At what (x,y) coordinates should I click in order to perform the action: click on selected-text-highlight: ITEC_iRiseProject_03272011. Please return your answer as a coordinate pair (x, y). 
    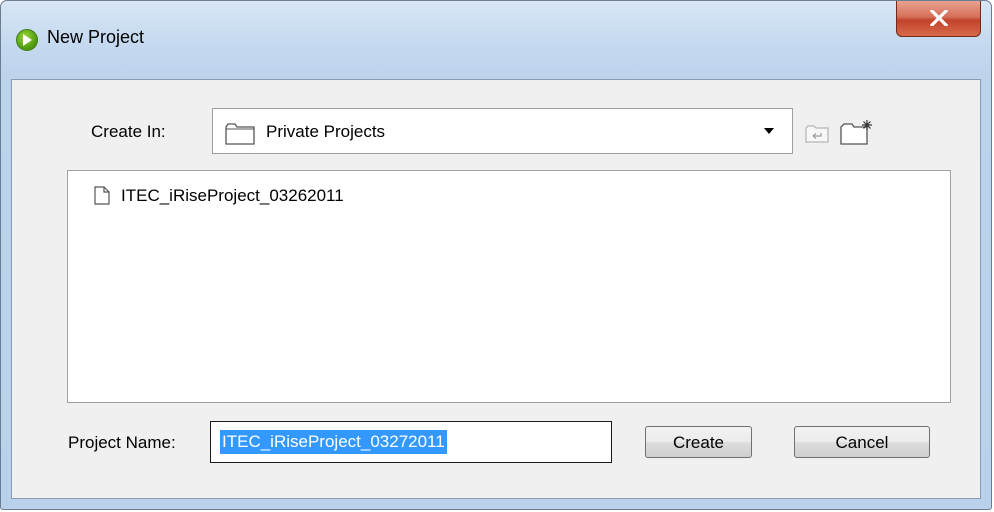
    Looking at the image, I should click on (333, 442).